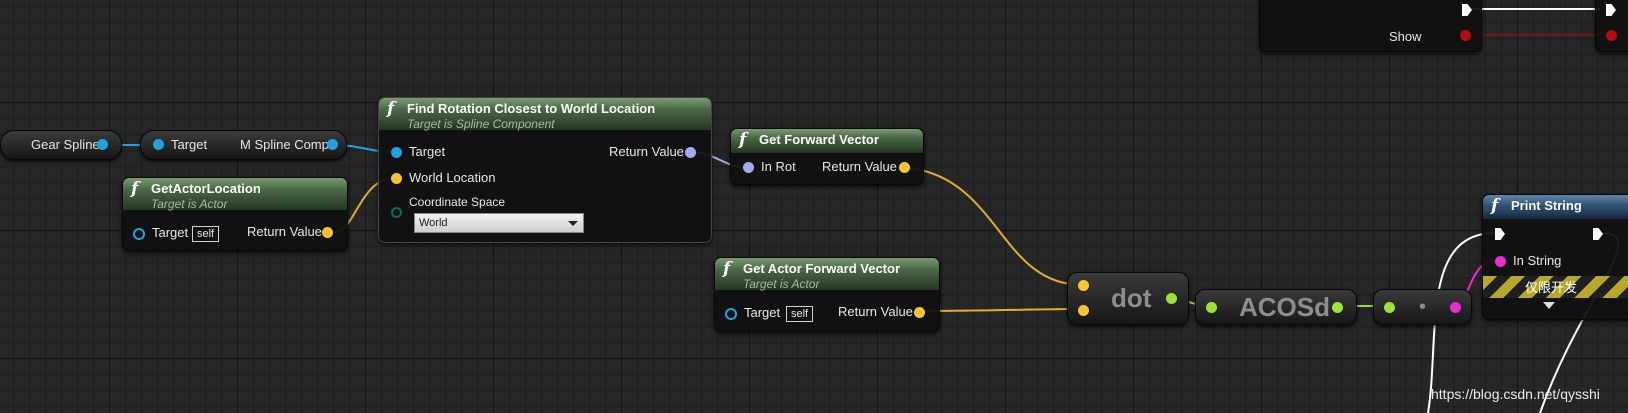 The height and width of the screenshot is (413, 1628). What do you see at coordinates (1083, 310) in the screenshot?
I see `input-b-pin` at bounding box center [1083, 310].